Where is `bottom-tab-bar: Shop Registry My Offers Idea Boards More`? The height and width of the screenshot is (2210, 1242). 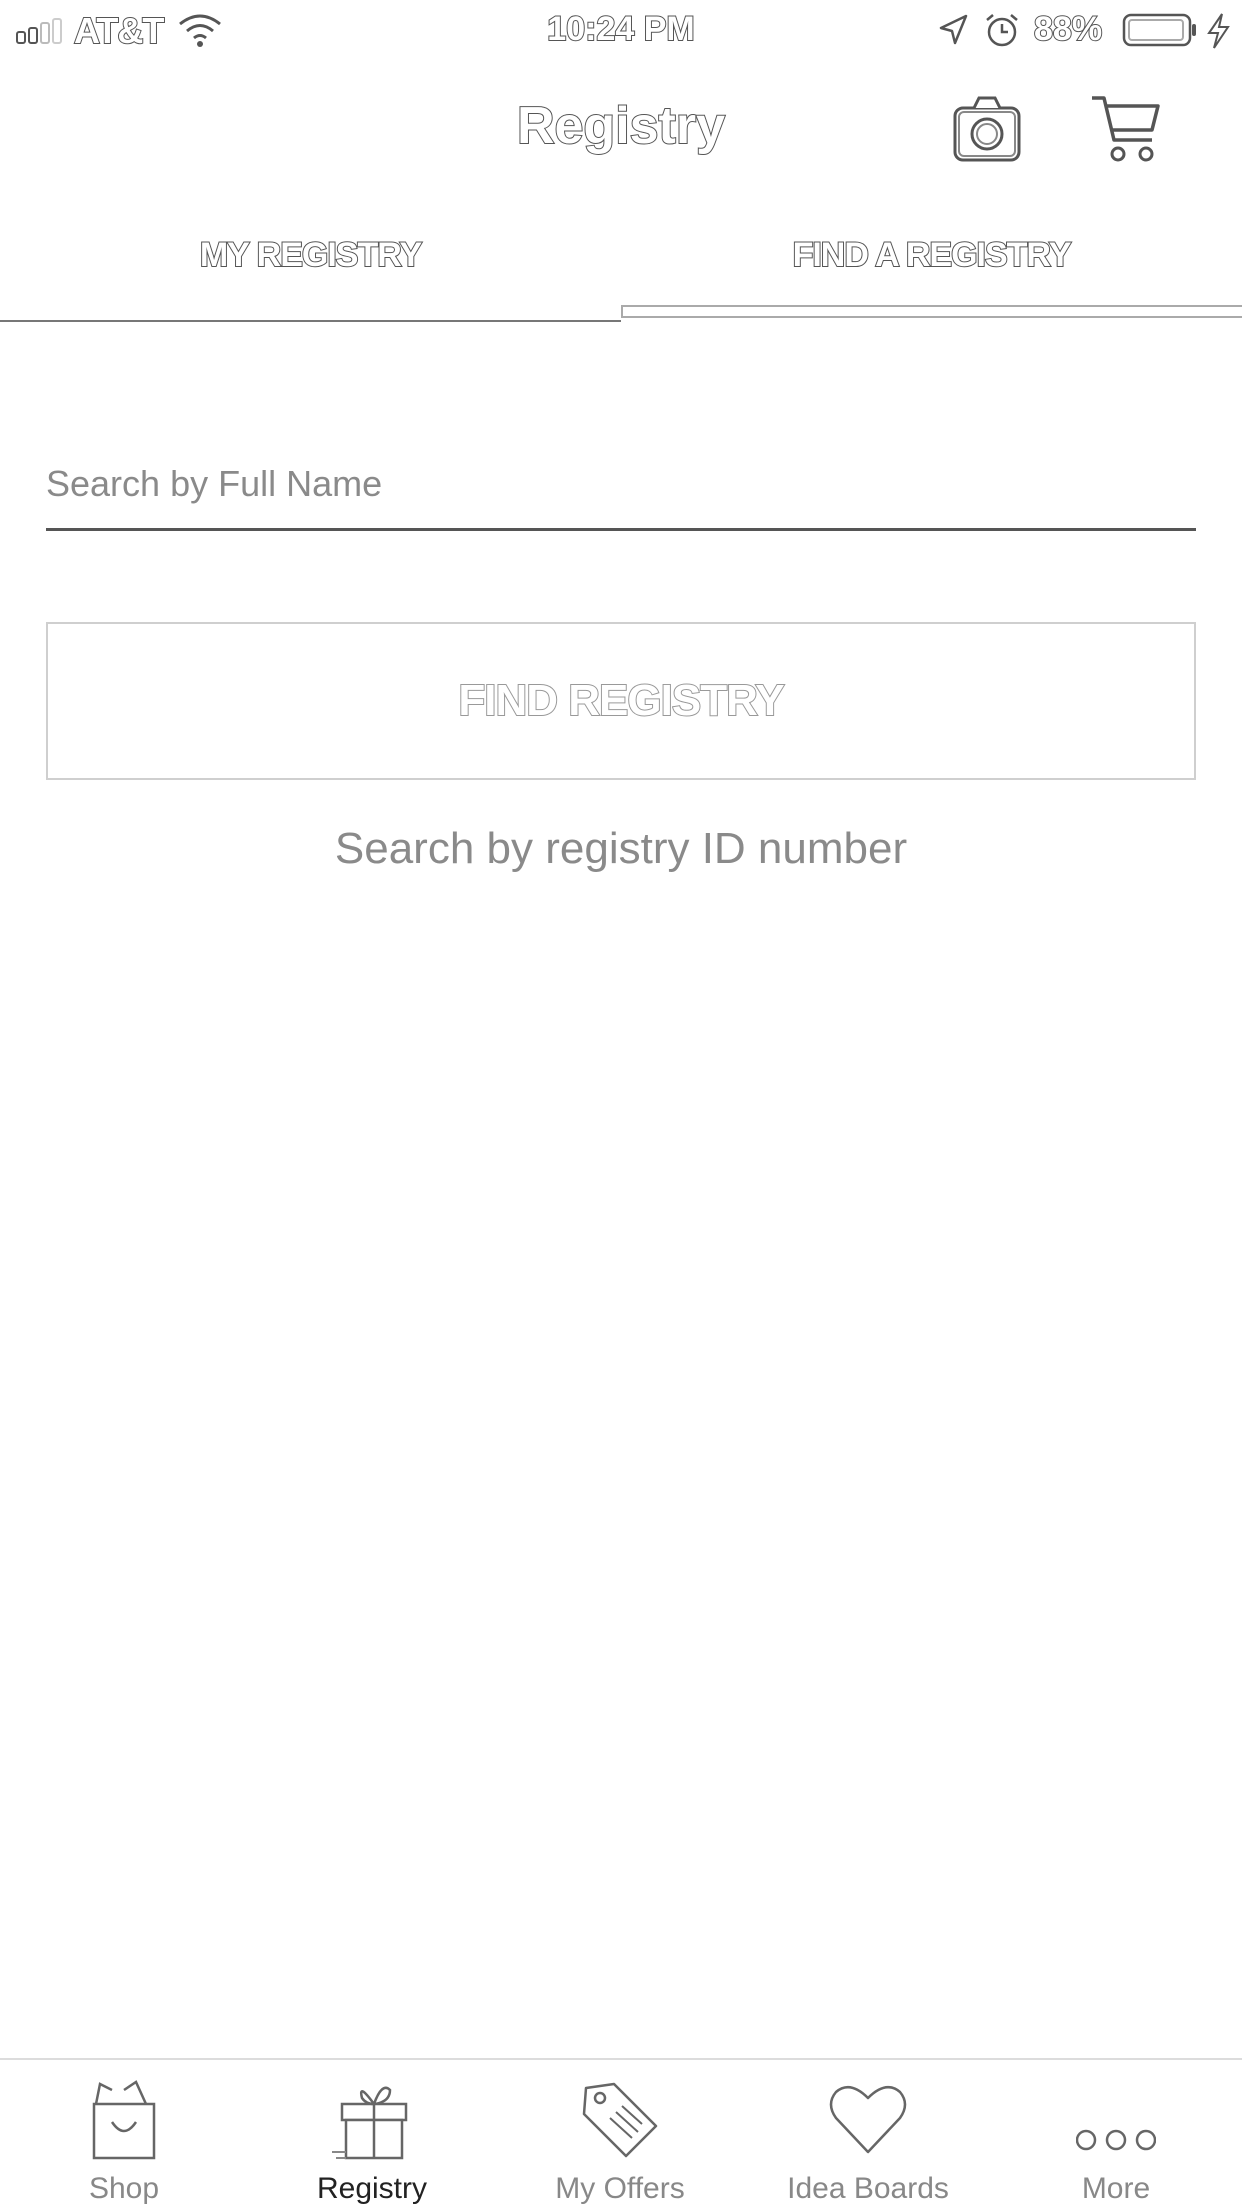
bottom-tab-bar: Shop Registry My Offers Idea Boards More is located at coordinates (621, 2134).